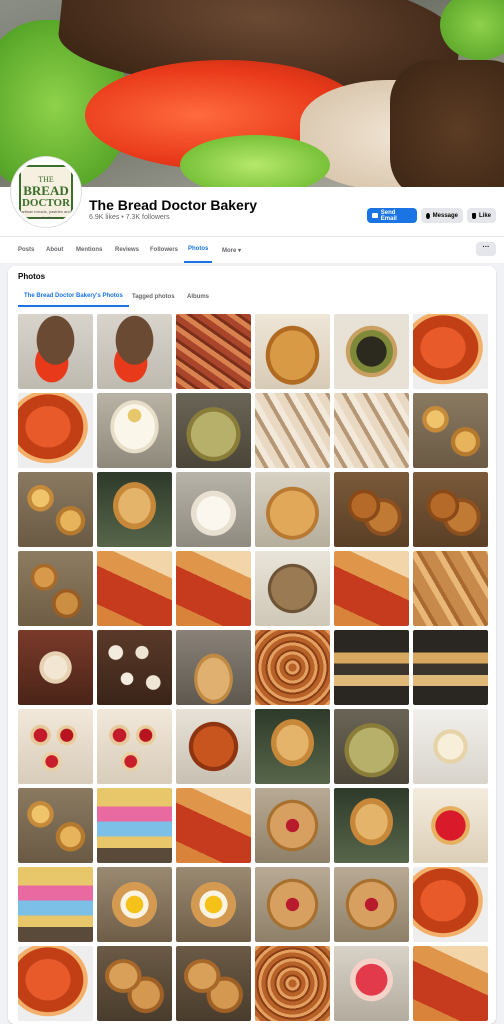 The height and width of the screenshot is (1024, 504). Describe the element at coordinates (164, 250) in the screenshot. I see `tab-followers: Followers` at that location.